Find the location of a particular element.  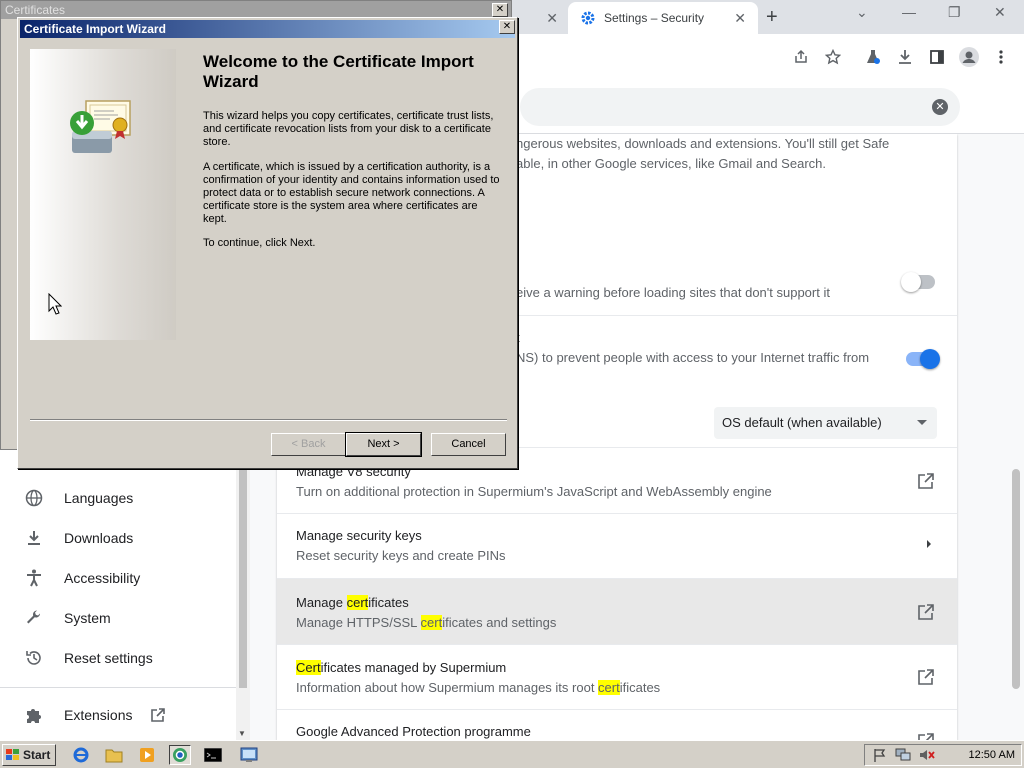

sidebar-item-accessibility: Accessibility is located at coordinates (118, 578).